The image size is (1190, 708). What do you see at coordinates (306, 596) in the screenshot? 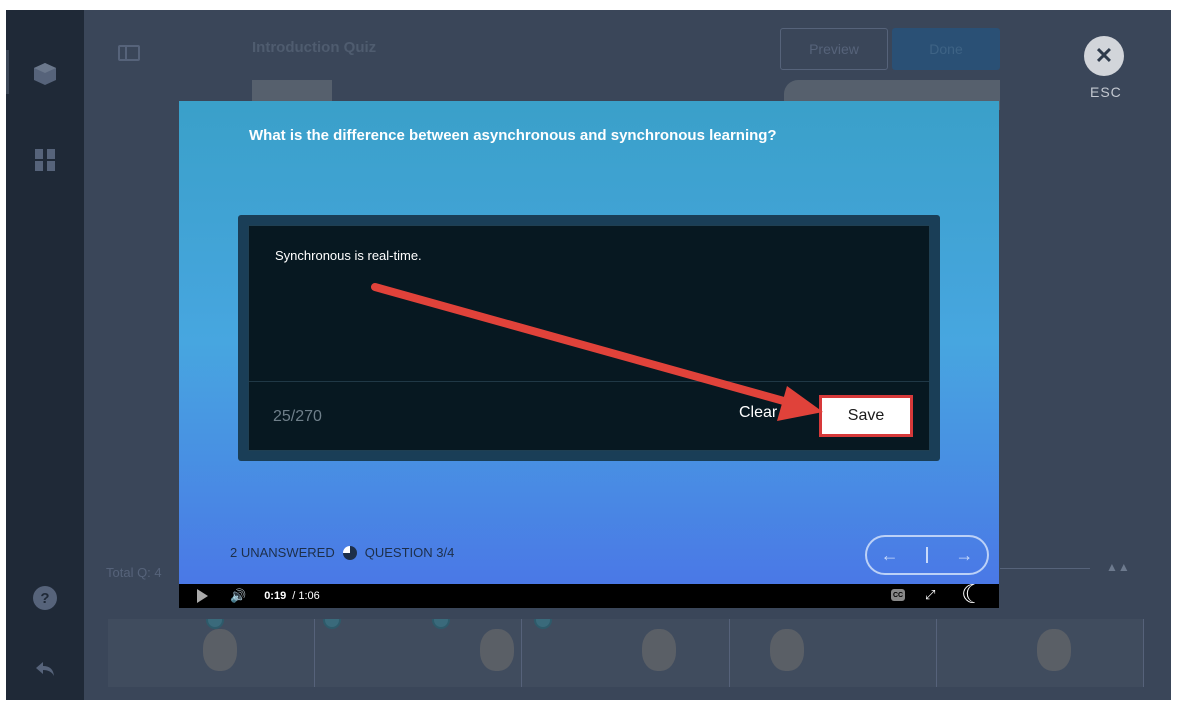
I see `total-time: / 1:06` at bounding box center [306, 596].